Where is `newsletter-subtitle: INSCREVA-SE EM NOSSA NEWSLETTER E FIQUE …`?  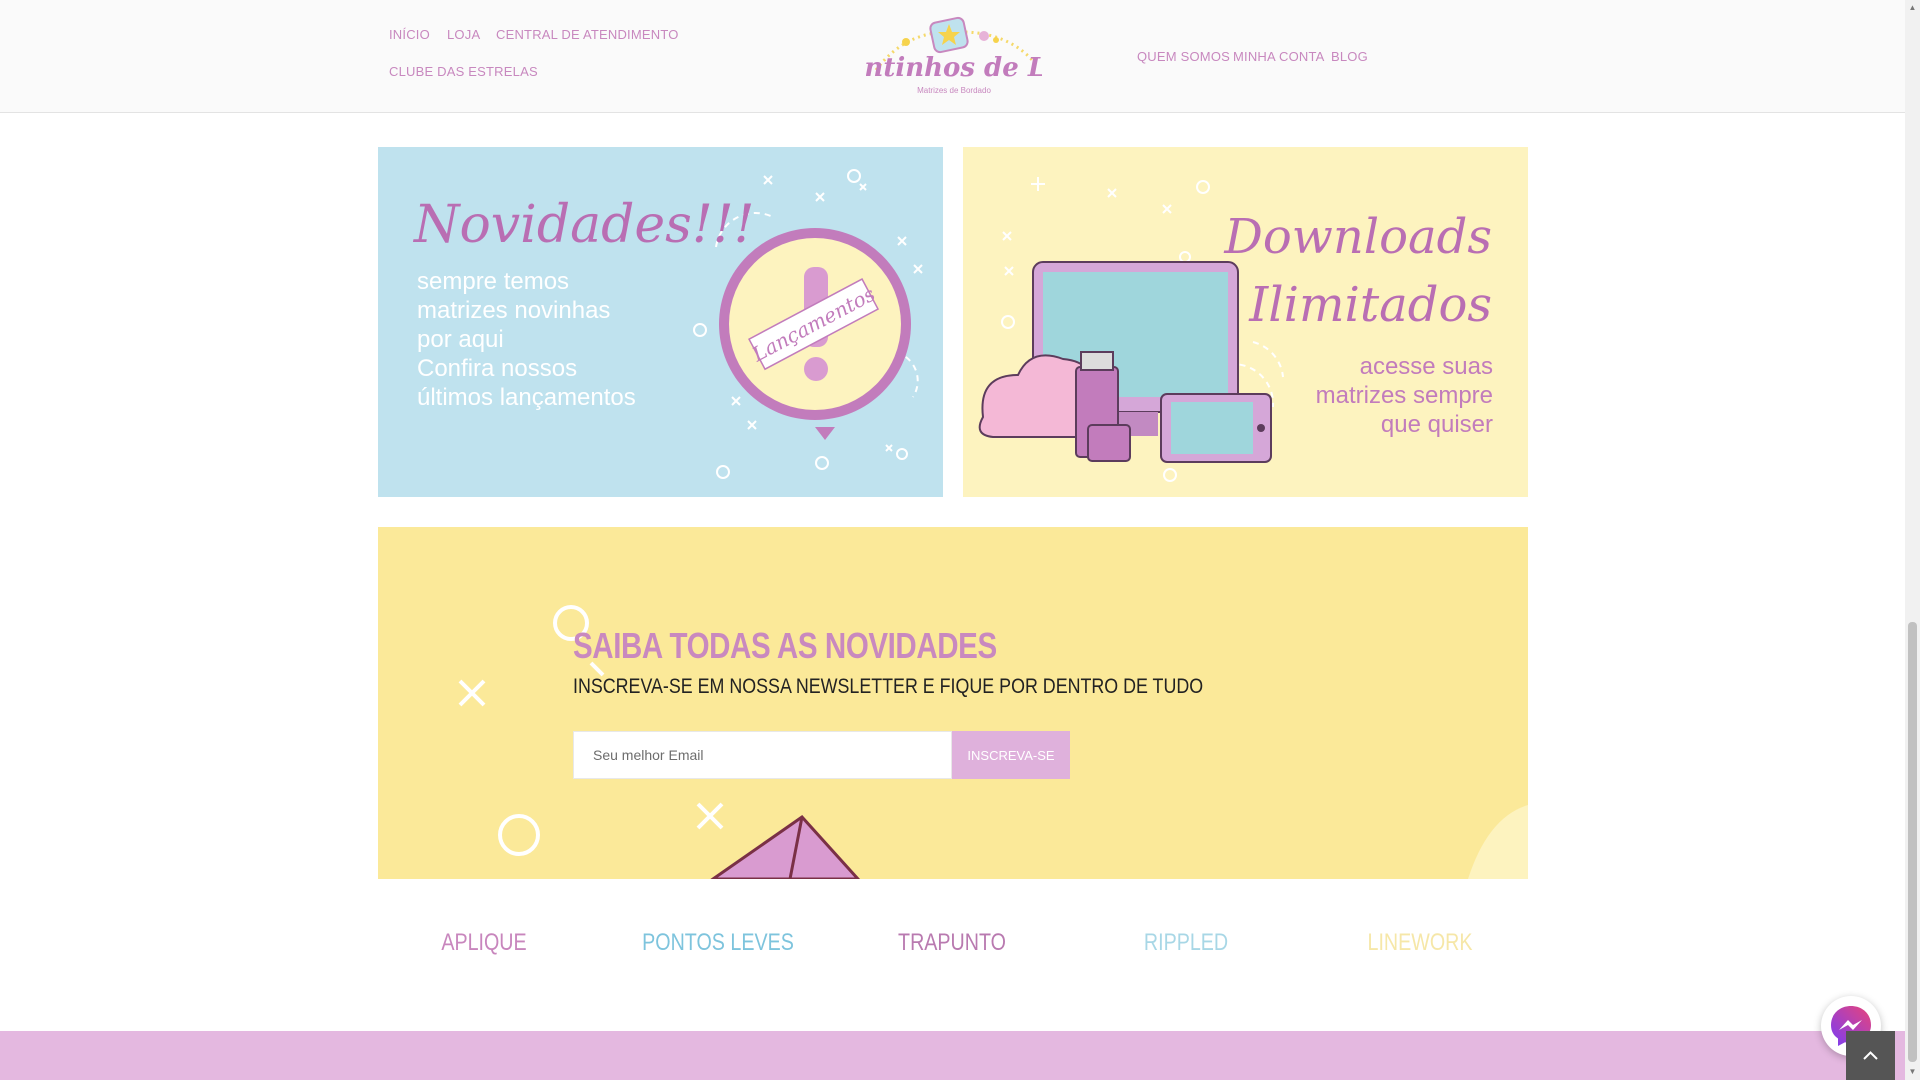 newsletter-subtitle: INSCREVA-SE EM NOSSA NEWSLETTER E FIQUE … is located at coordinates (888, 686).